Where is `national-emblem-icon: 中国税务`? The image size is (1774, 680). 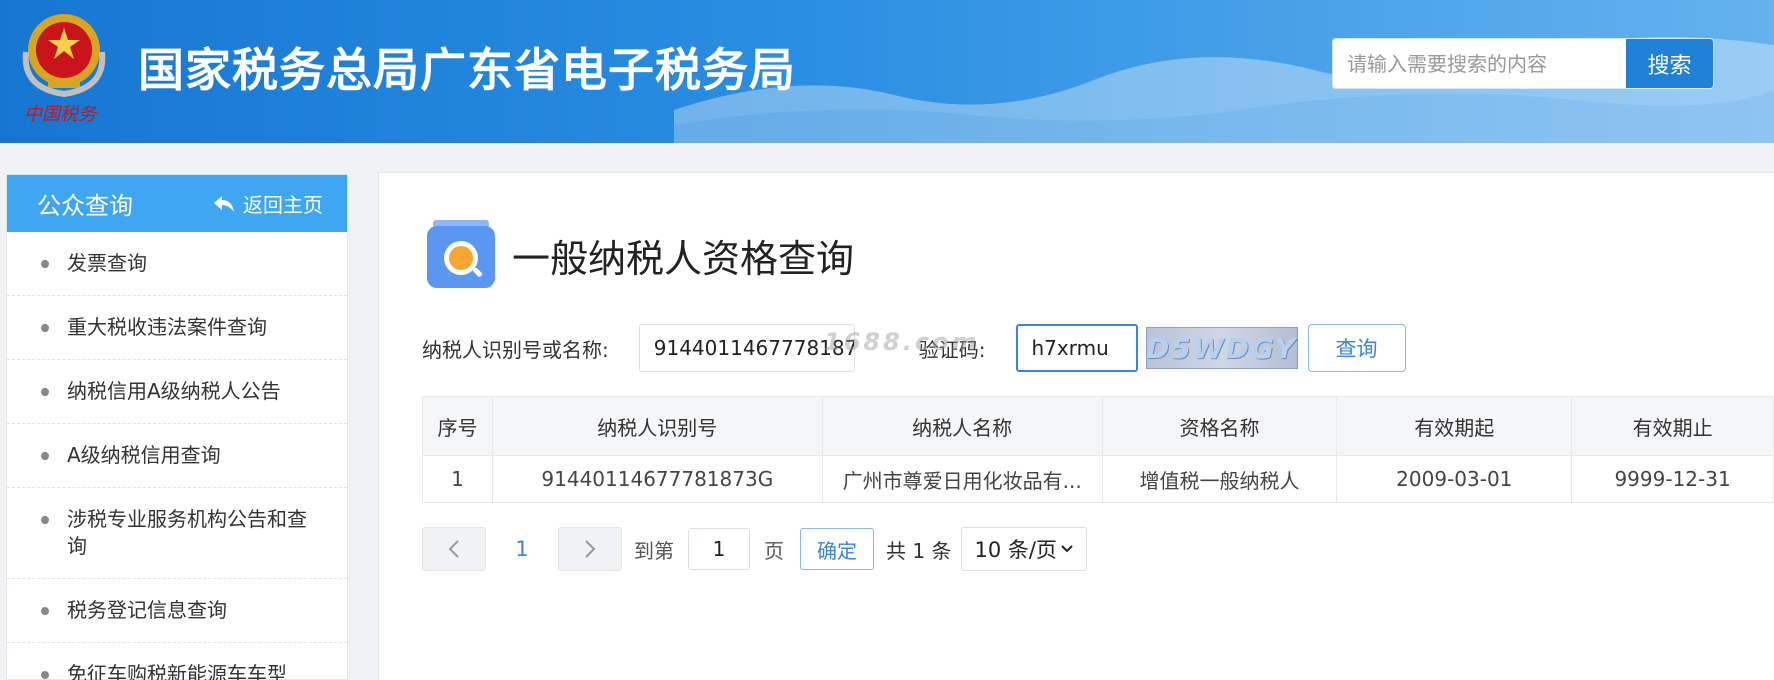 national-emblem-icon: 中国税务 is located at coordinates (64, 69).